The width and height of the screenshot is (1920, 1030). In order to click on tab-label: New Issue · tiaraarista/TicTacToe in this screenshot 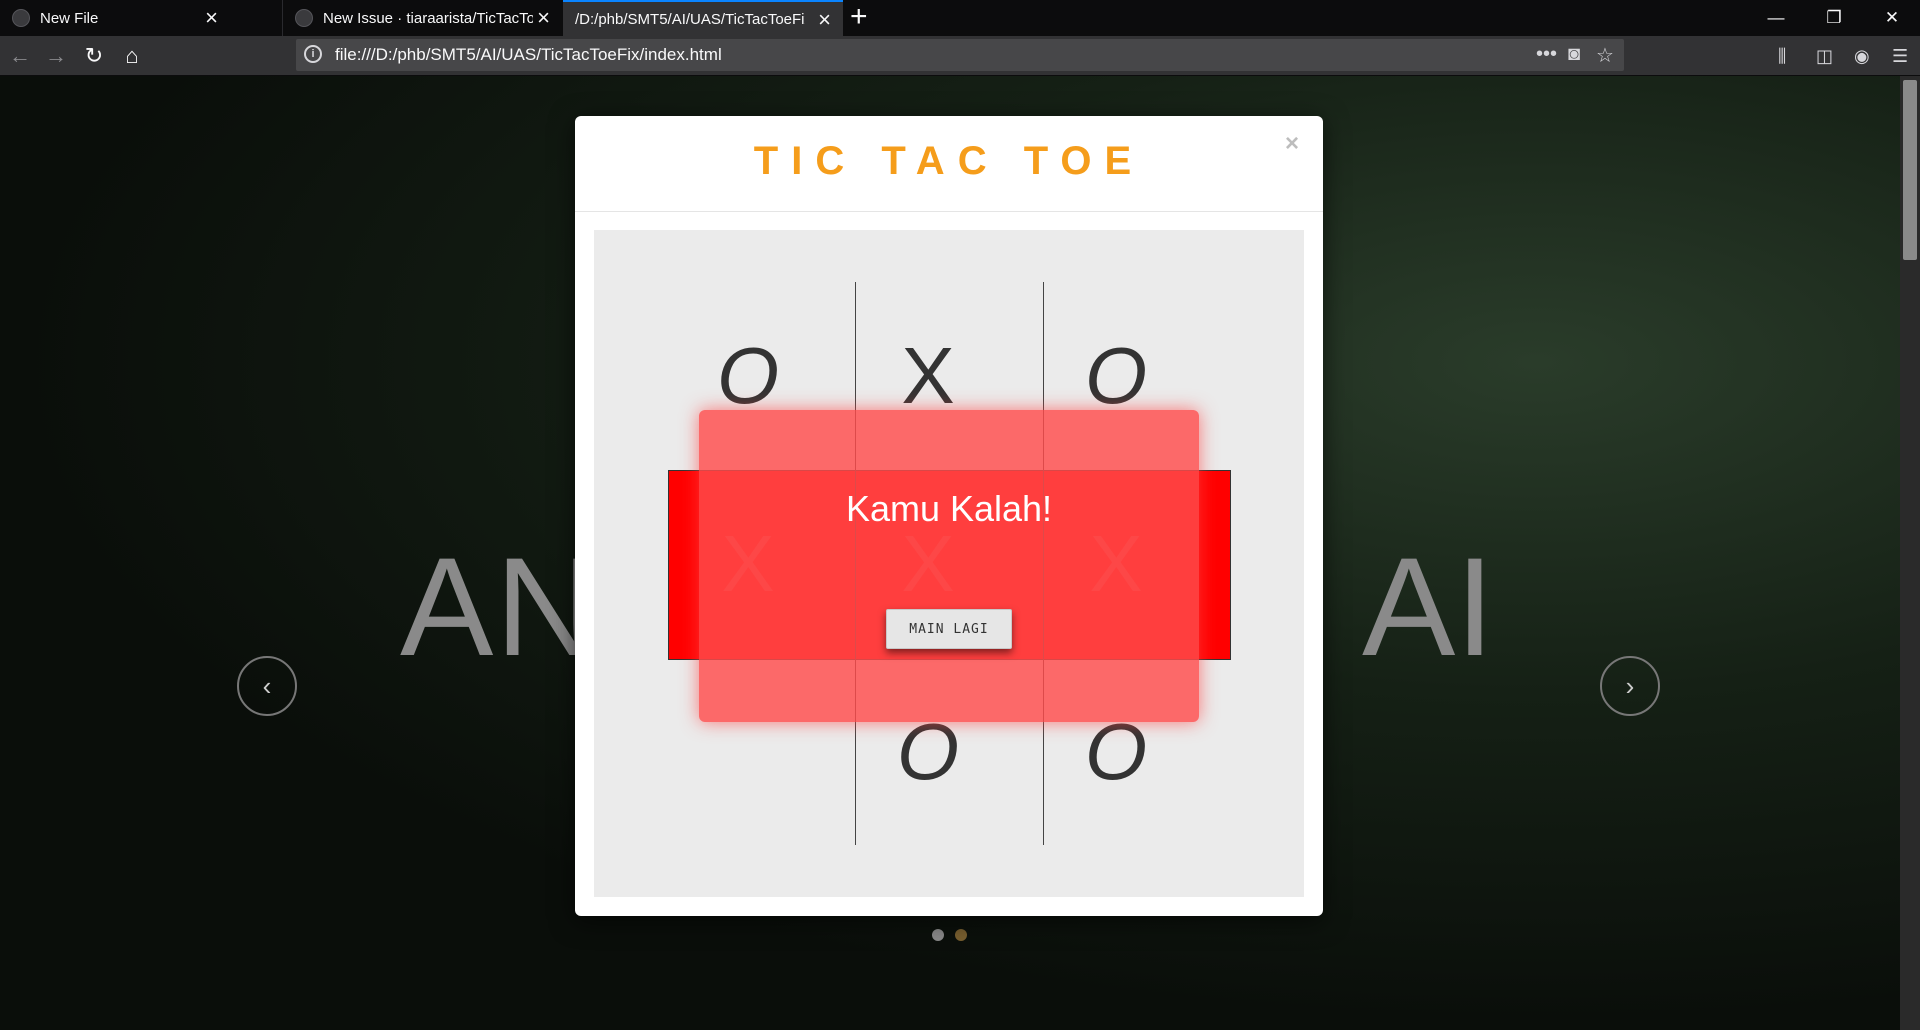, I will do `click(428, 18)`.